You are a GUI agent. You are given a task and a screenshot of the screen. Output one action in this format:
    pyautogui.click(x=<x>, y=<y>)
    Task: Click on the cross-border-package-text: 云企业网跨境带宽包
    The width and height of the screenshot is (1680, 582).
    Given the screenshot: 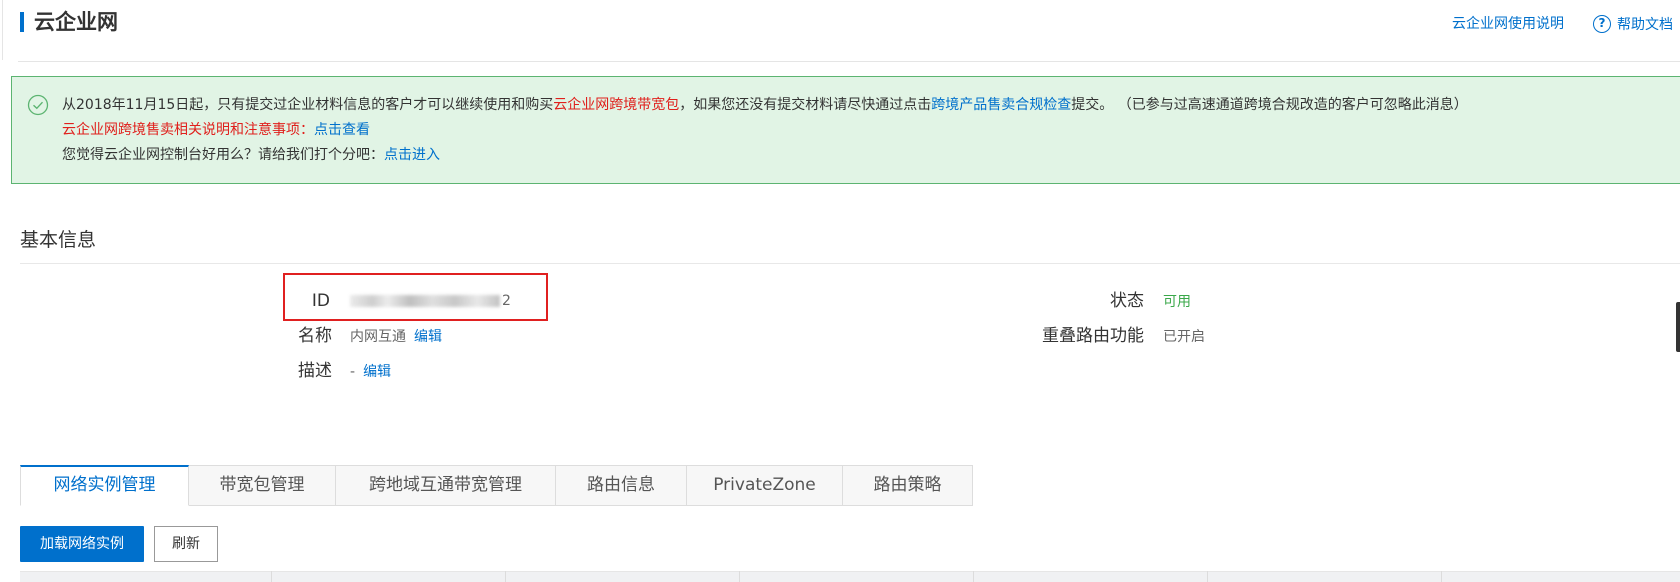 What is the action you would take?
    pyautogui.click(x=616, y=105)
    